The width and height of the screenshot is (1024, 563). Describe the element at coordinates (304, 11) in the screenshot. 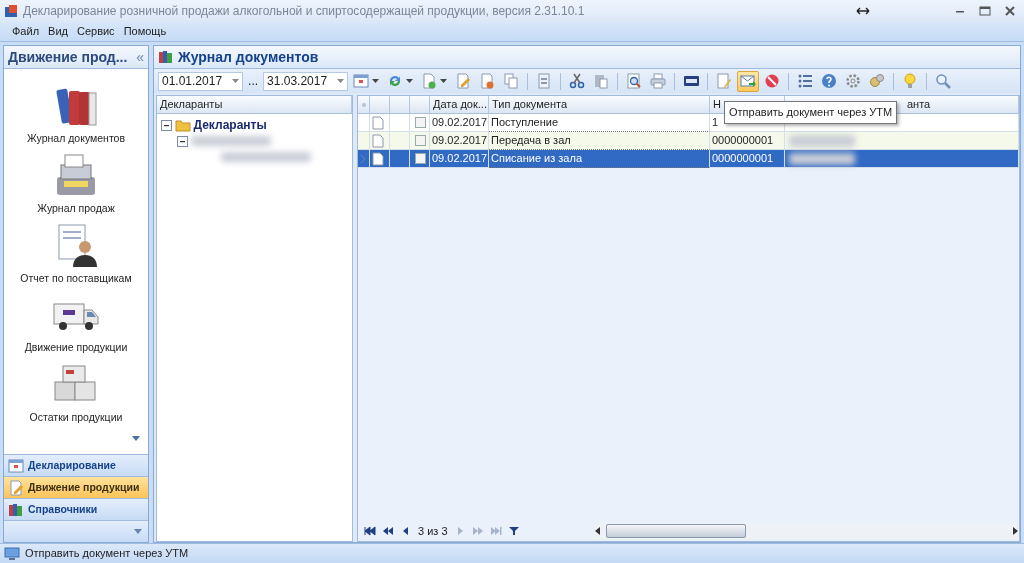

I see `window-title: Декларирование розничной продажи алкогольной и спиртосодержащей продукции, версия 2.31.10.1` at that location.